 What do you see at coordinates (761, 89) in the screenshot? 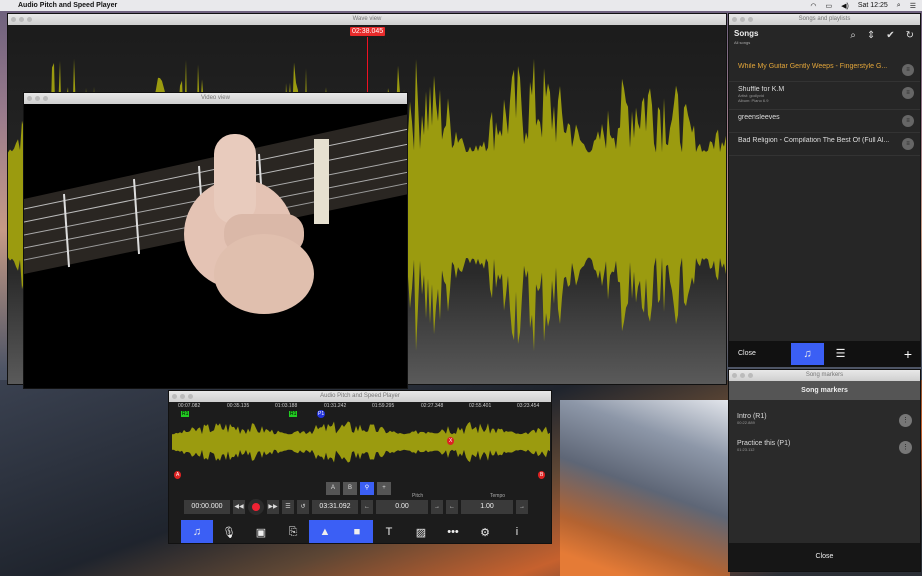
I see `song-title: Shuffle for K.M` at bounding box center [761, 89].